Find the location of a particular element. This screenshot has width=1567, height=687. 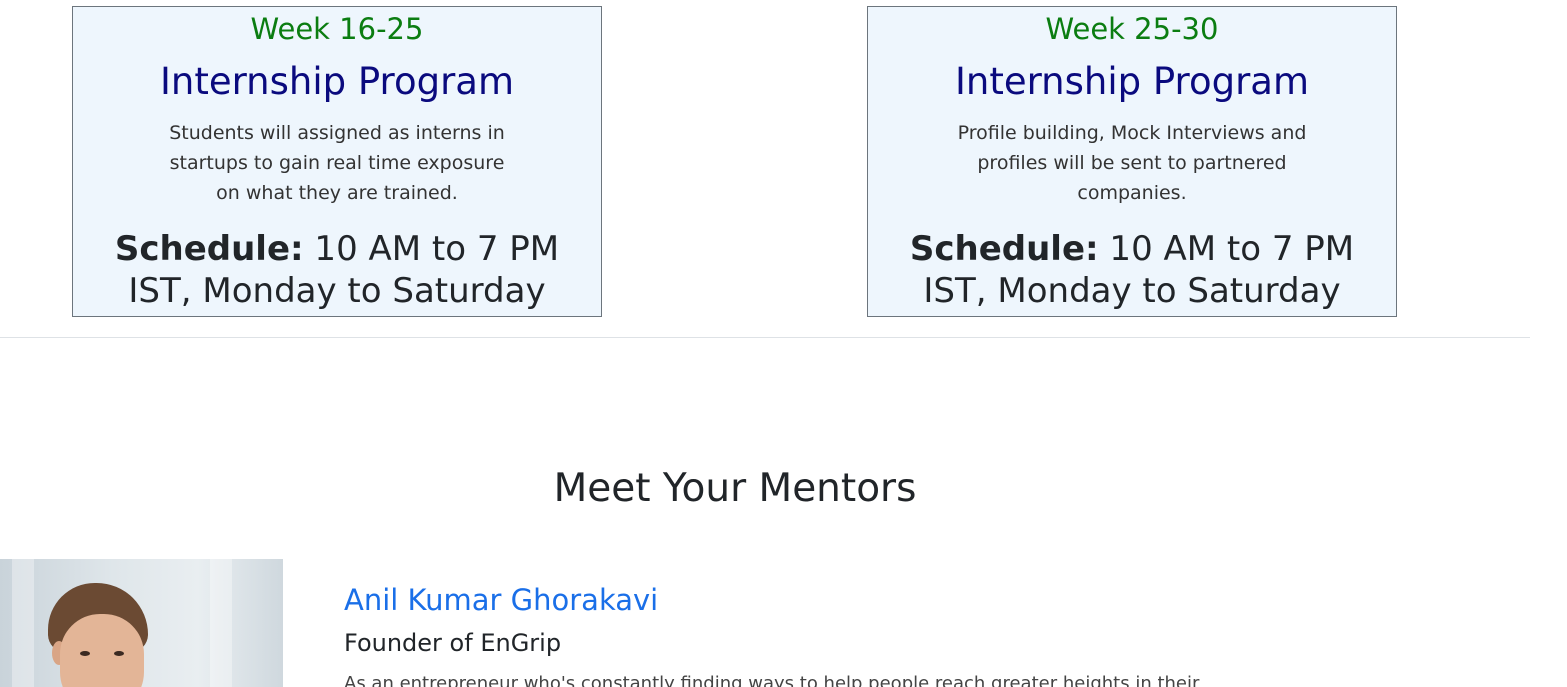

section-divider is located at coordinates (765, 337).